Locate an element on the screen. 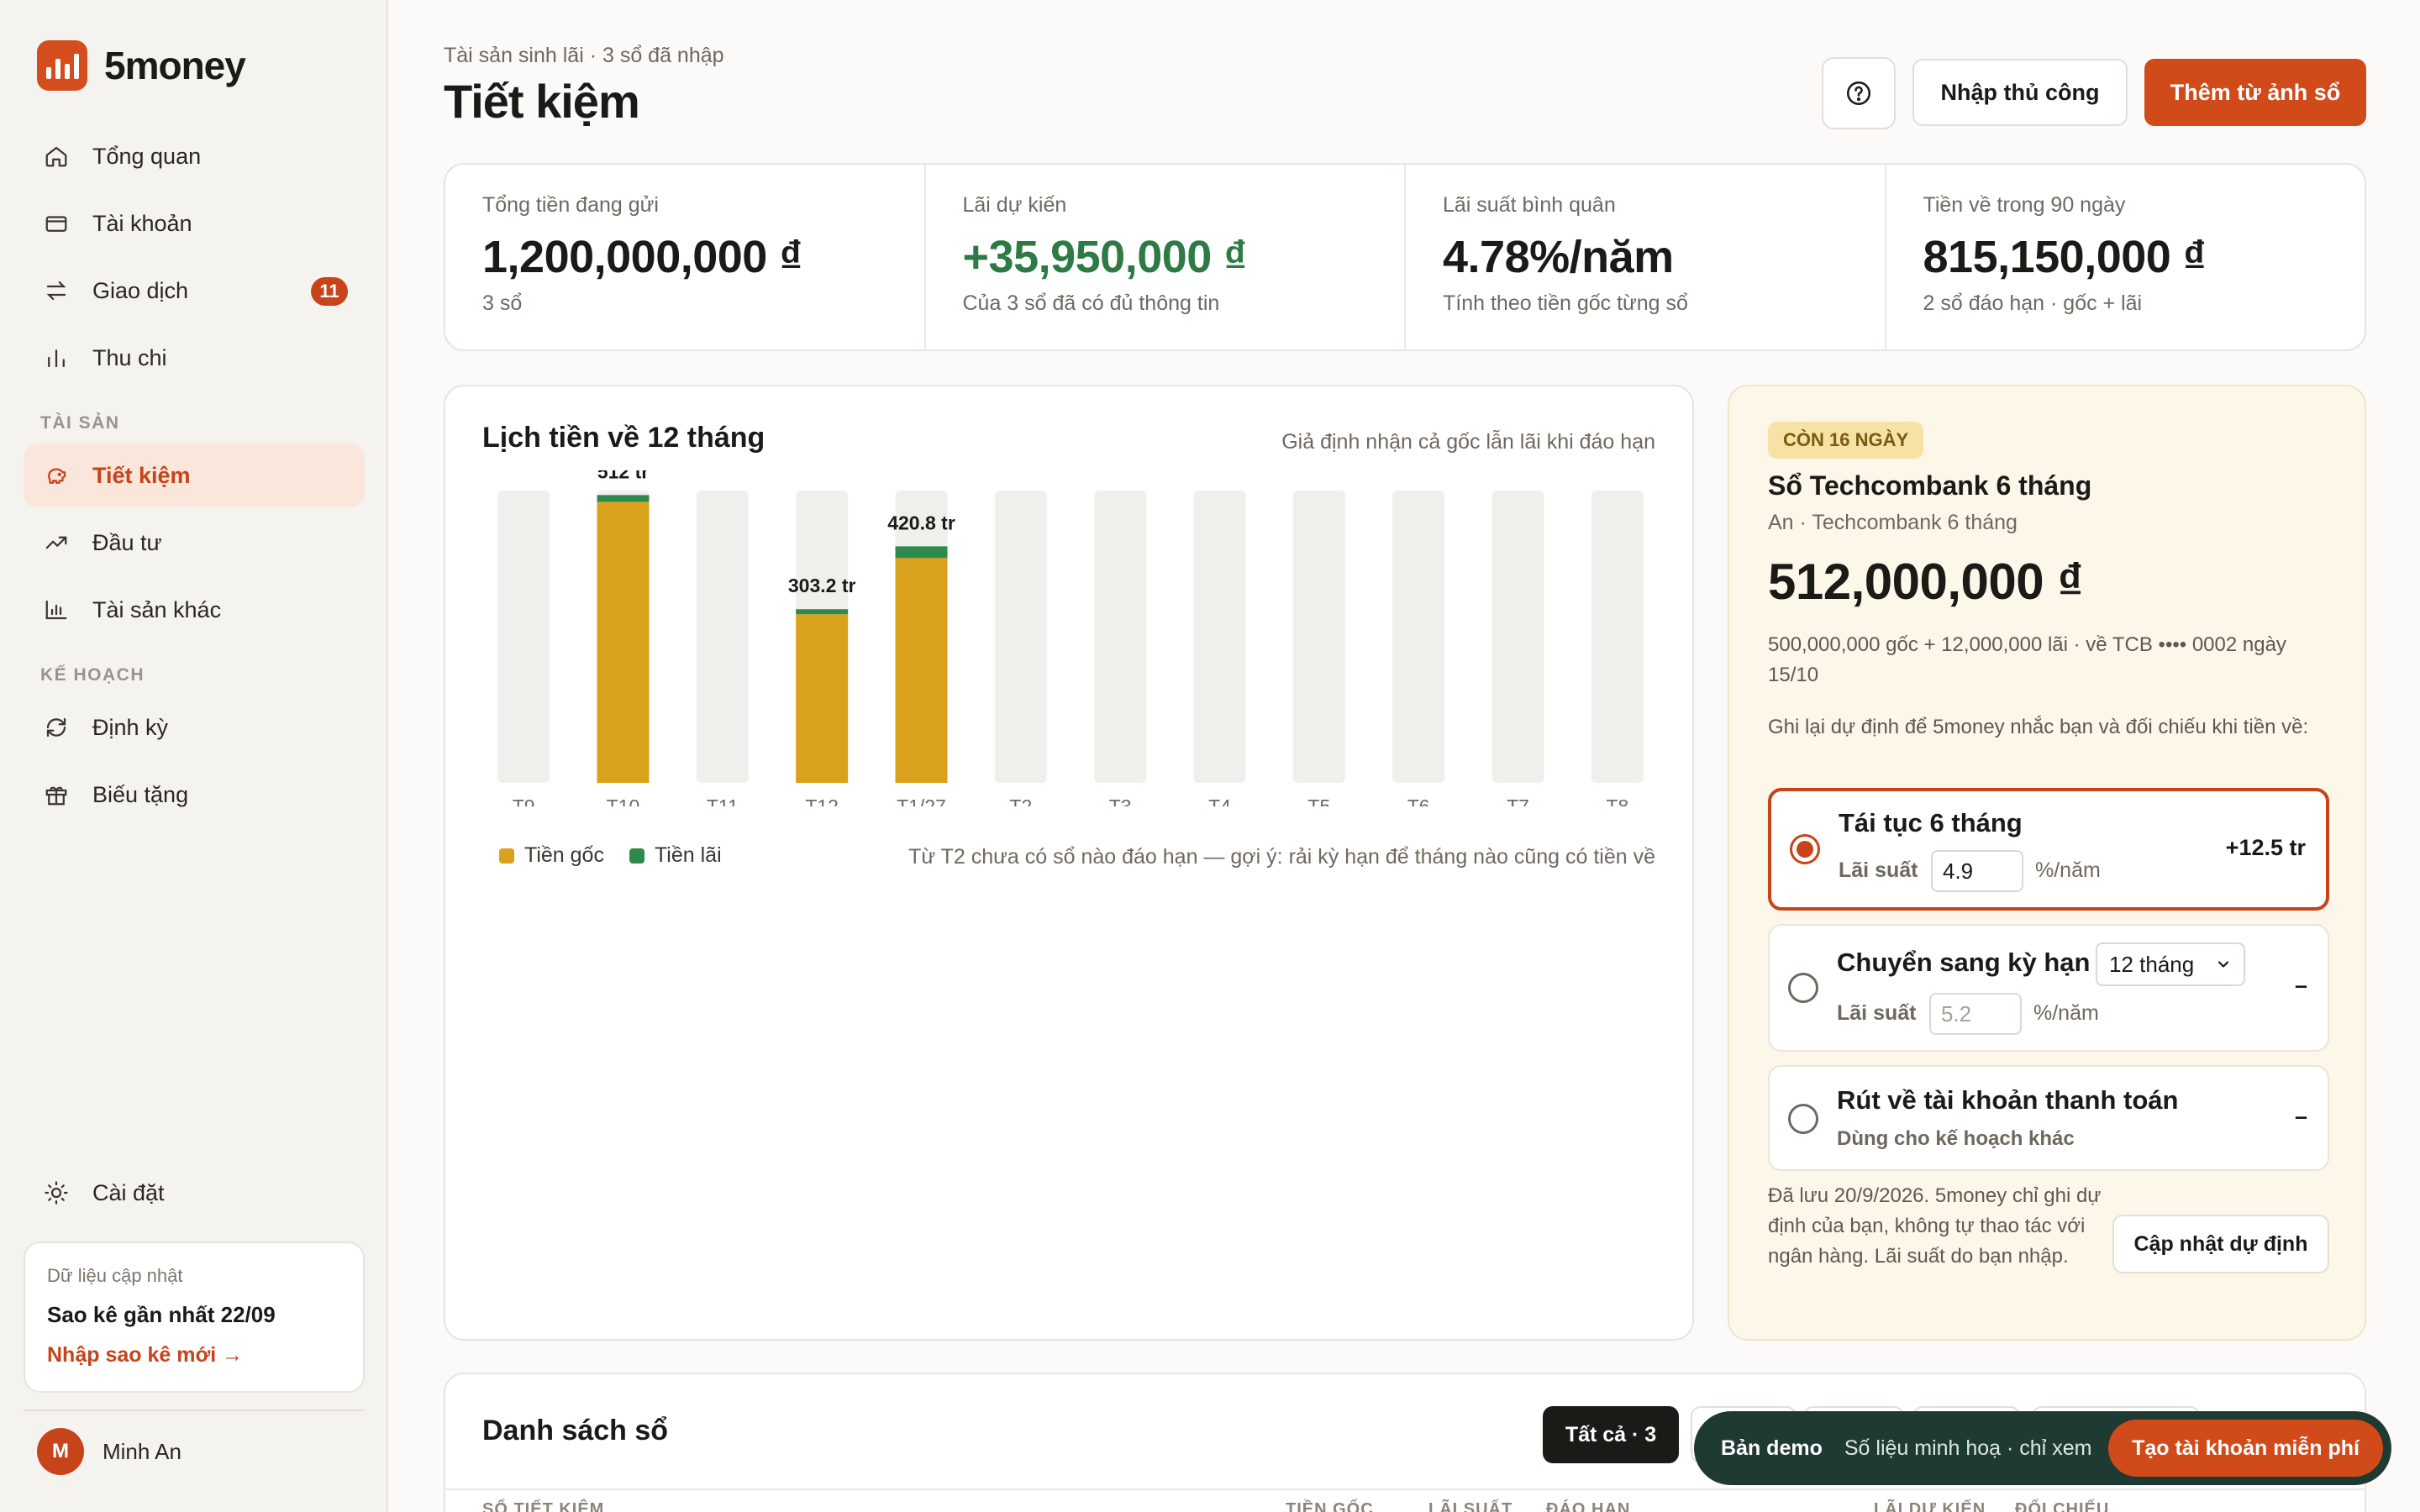 The height and width of the screenshot is (1512, 2420). option-title: Chuyển sang kỳ hạn is located at coordinates (1964, 962).